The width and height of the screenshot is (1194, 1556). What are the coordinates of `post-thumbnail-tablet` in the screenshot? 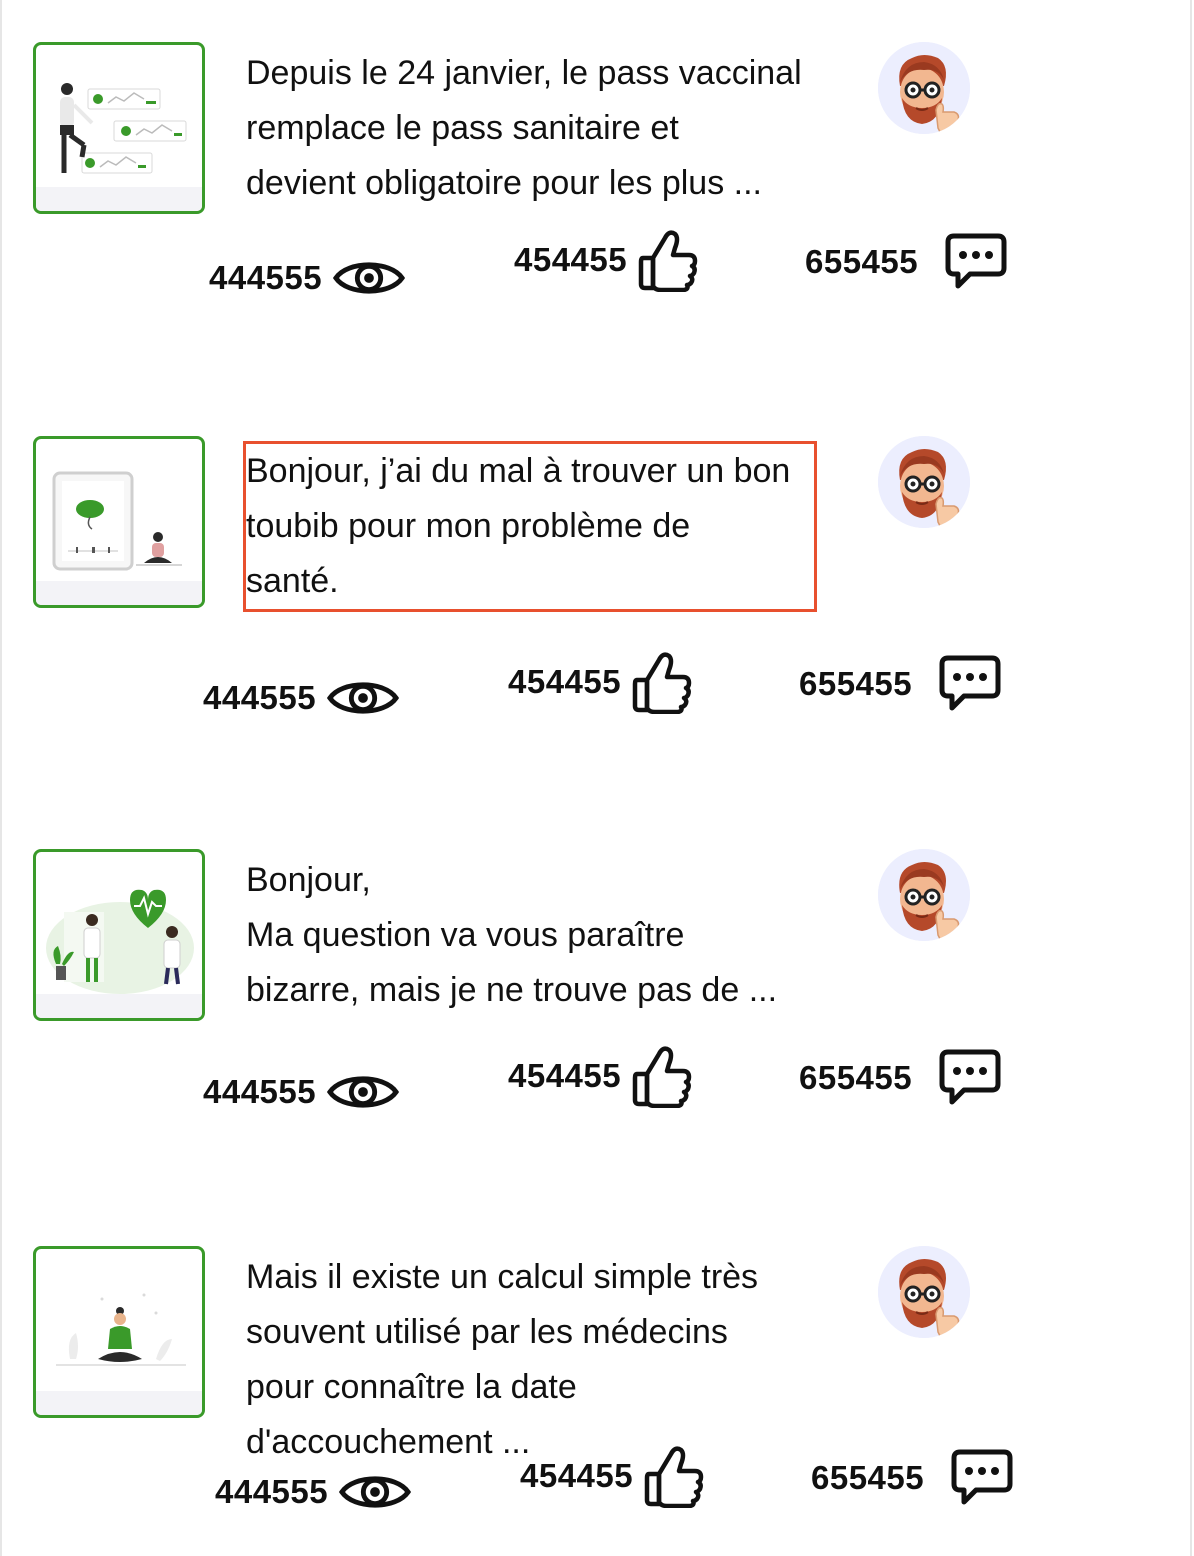 It's located at (119, 522).